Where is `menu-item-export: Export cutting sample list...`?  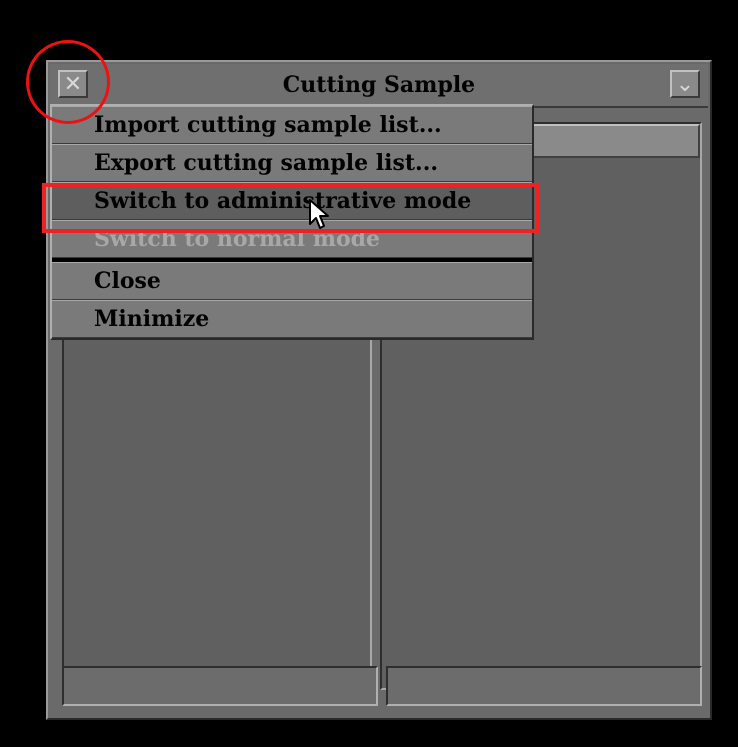 menu-item-export: Export cutting sample list... is located at coordinates (292, 163).